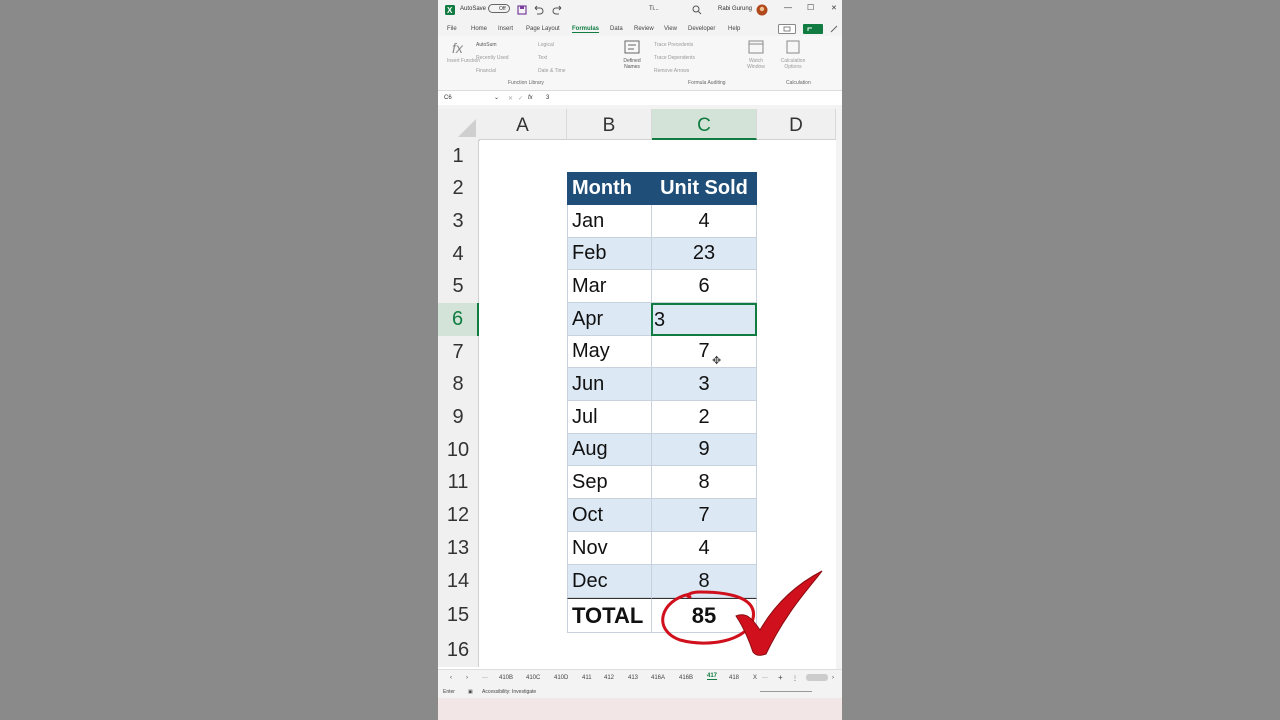 This screenshot has height=720, width=1280. What do you see at coordinates (704, 124) in the screenshot?
I see `column-header-c: C` at bounding box center [704, 124].